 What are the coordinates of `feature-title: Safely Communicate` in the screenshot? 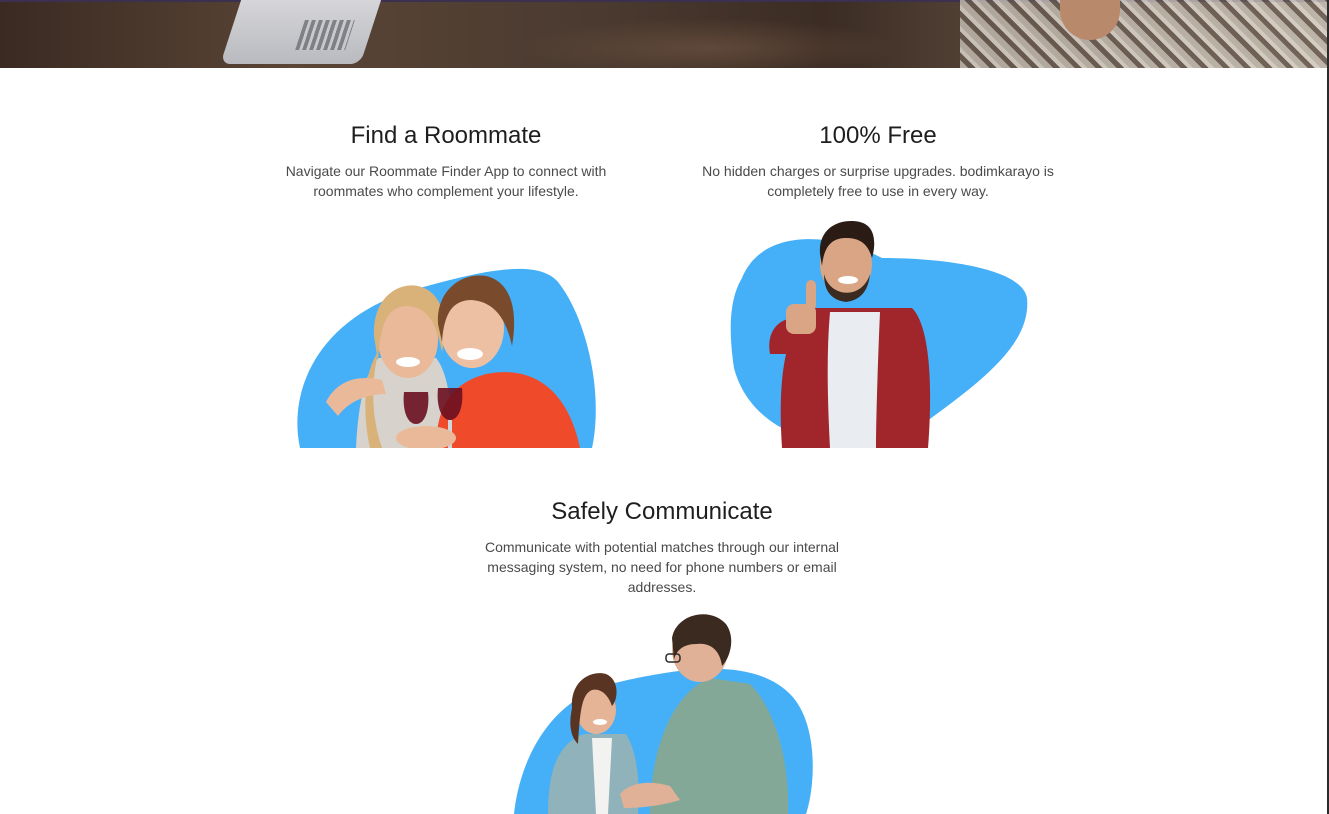 It's located at (662, 511).